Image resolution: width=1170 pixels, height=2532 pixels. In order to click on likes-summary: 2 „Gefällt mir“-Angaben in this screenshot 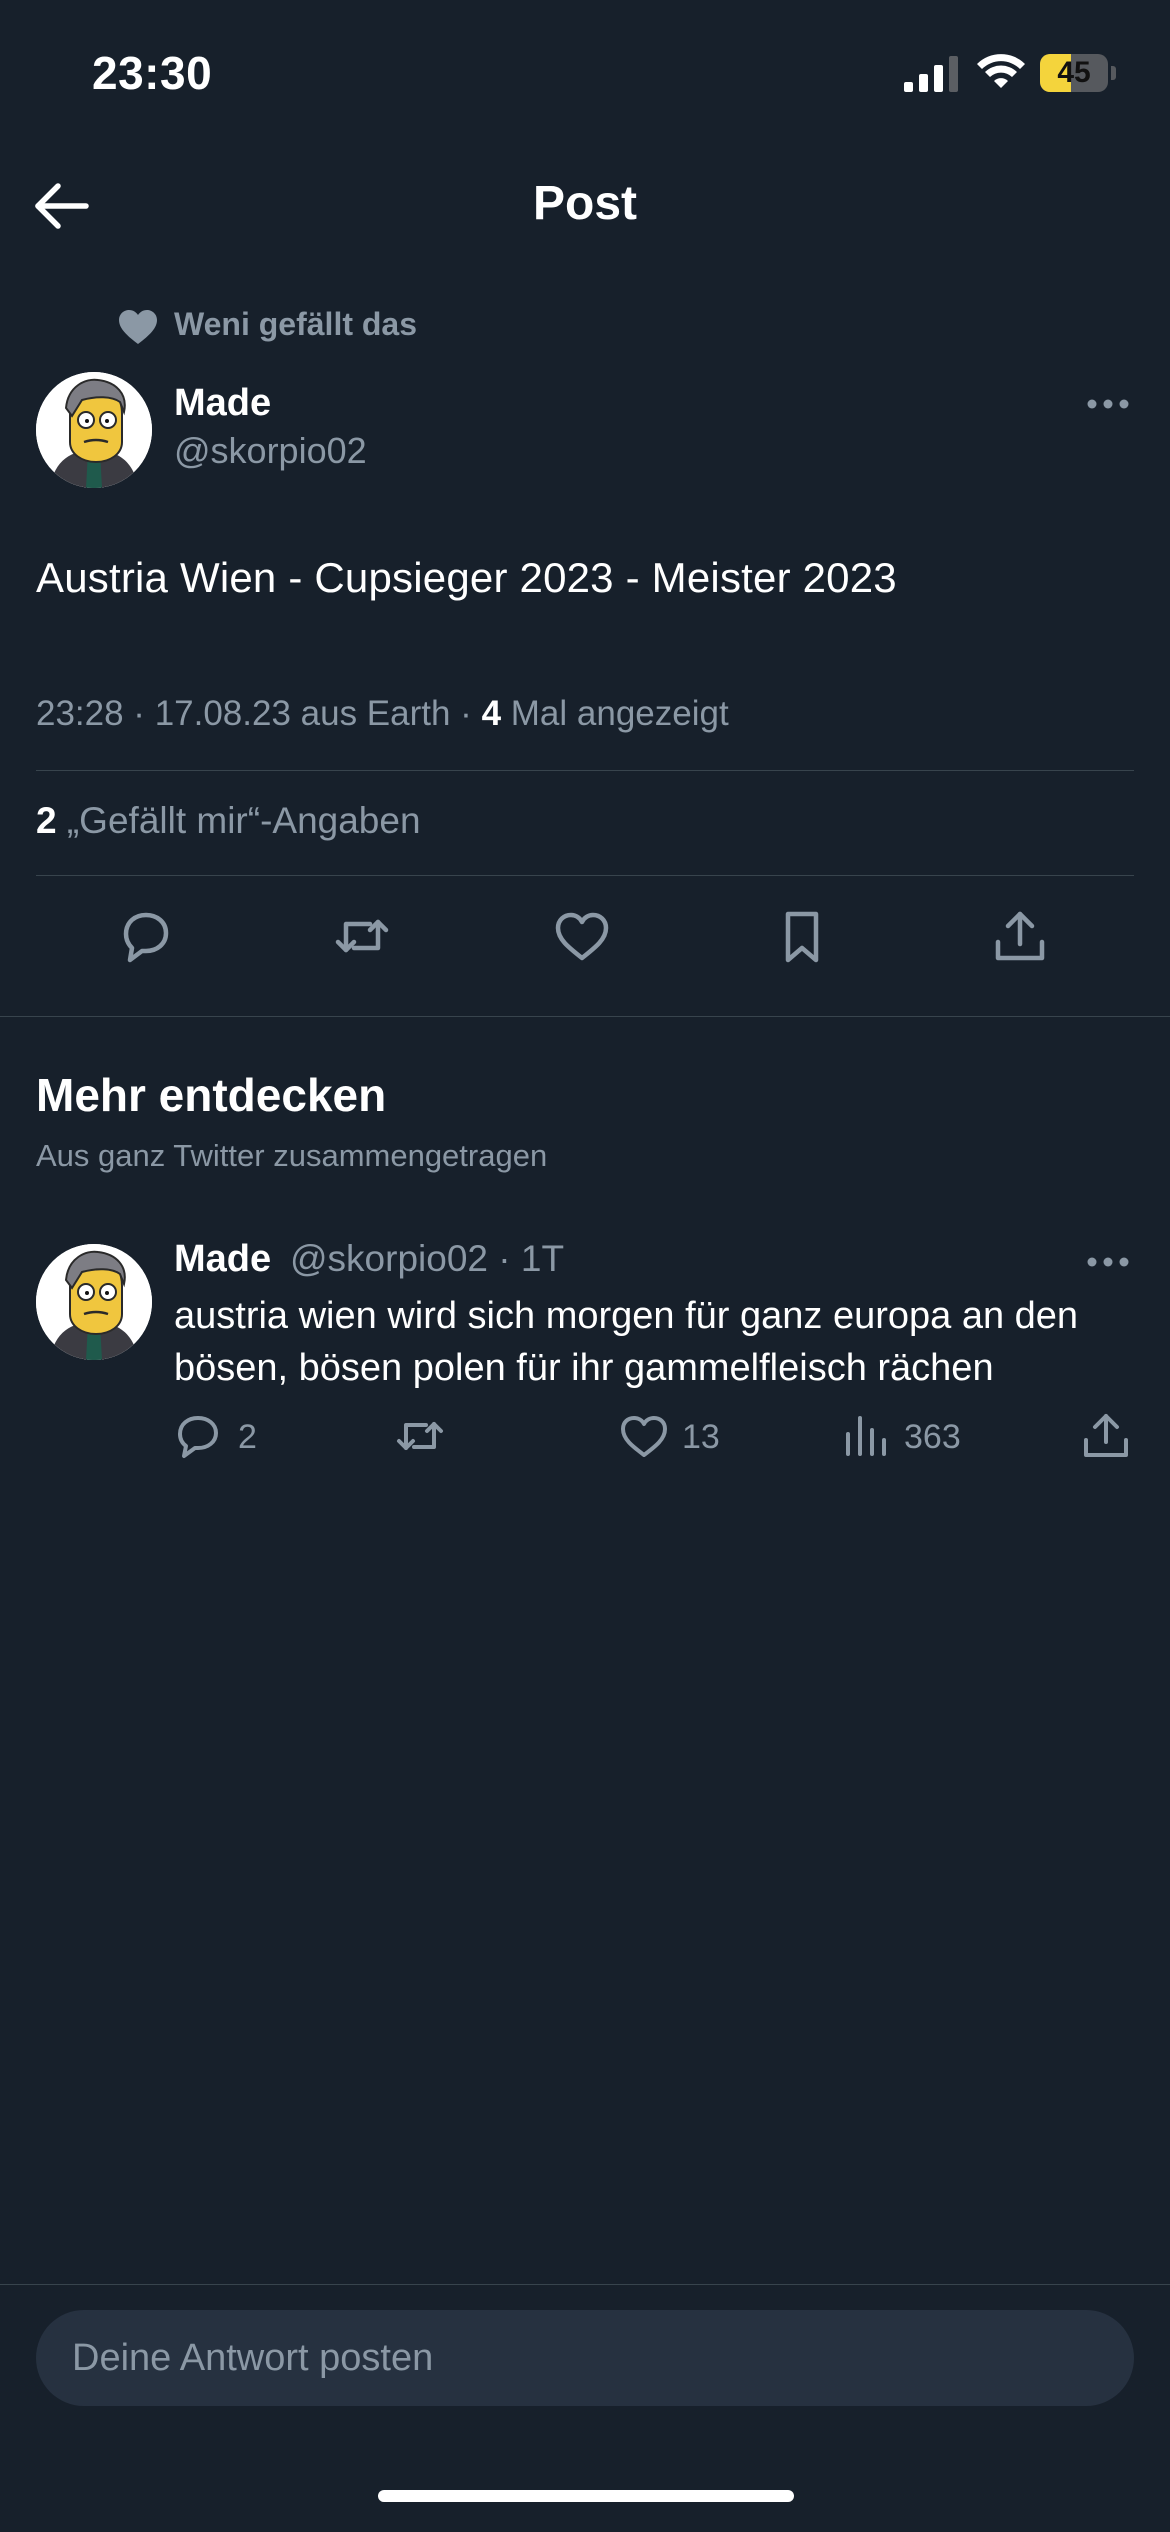, I will do `click(228, 821)`.